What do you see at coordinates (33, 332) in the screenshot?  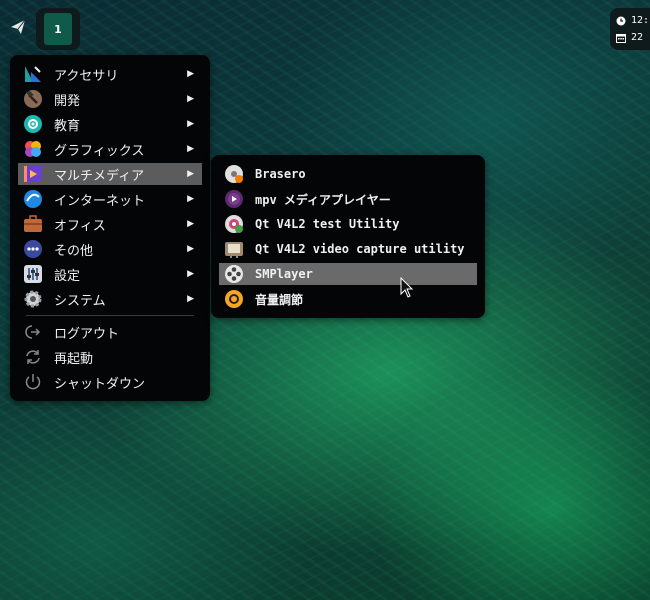 I see `logout-icon` at bounding box center [33, 332].